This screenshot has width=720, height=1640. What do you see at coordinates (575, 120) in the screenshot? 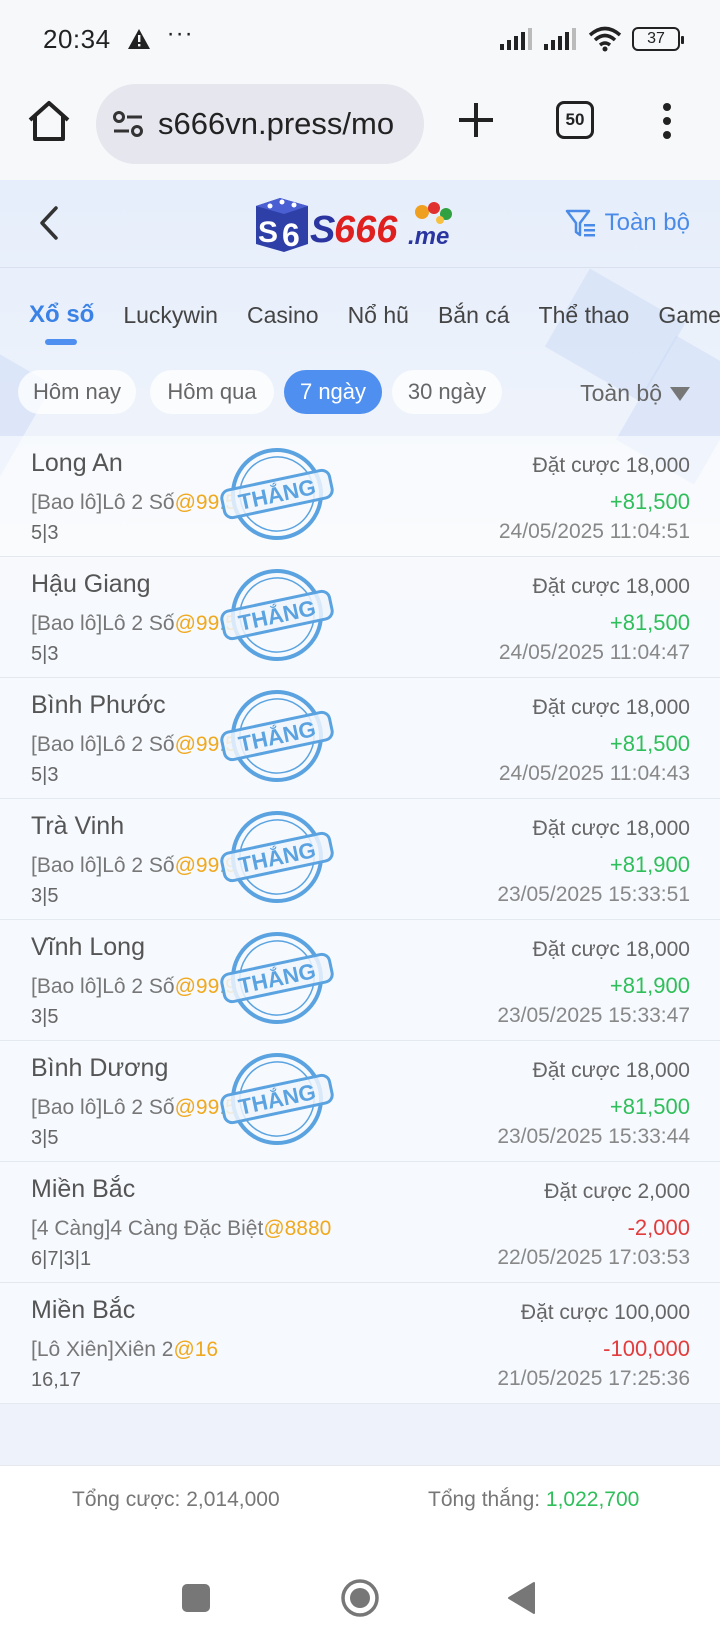
I see `tabs-icon: 50` at bounding box center [575, 120].